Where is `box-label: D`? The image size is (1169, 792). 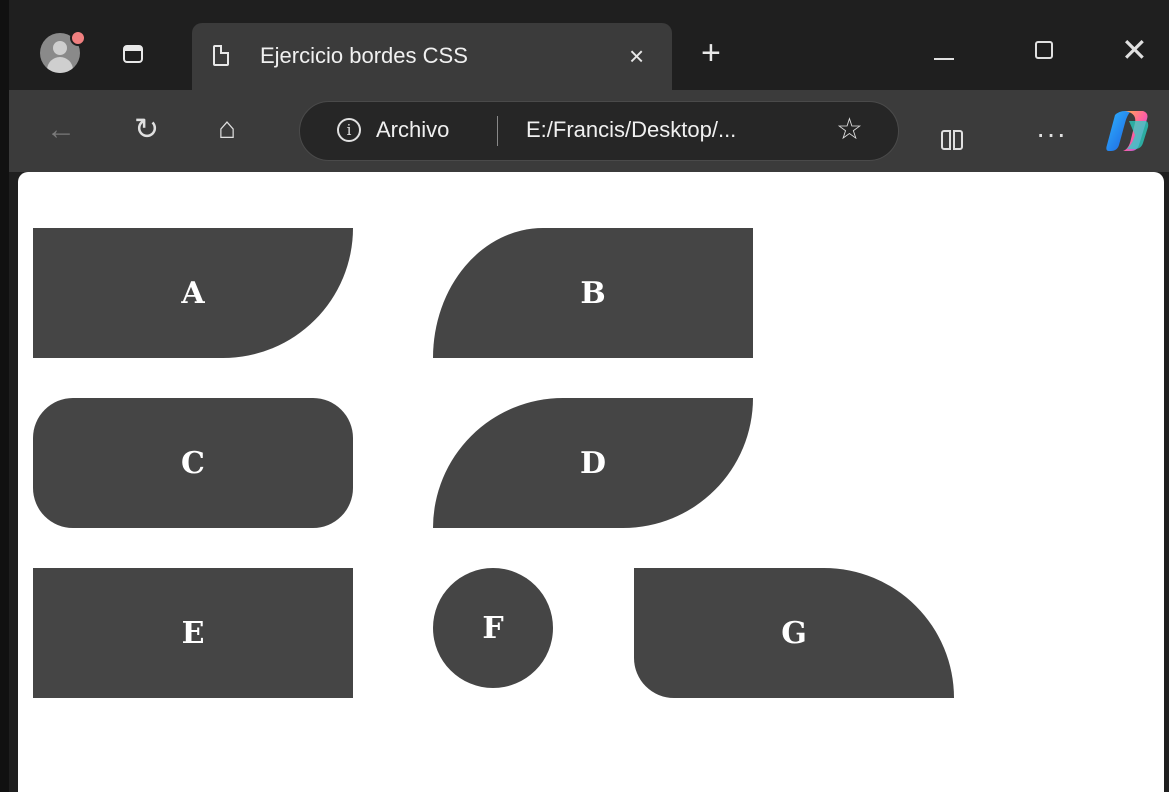
box-label: D is located at coordinates (592, 463).